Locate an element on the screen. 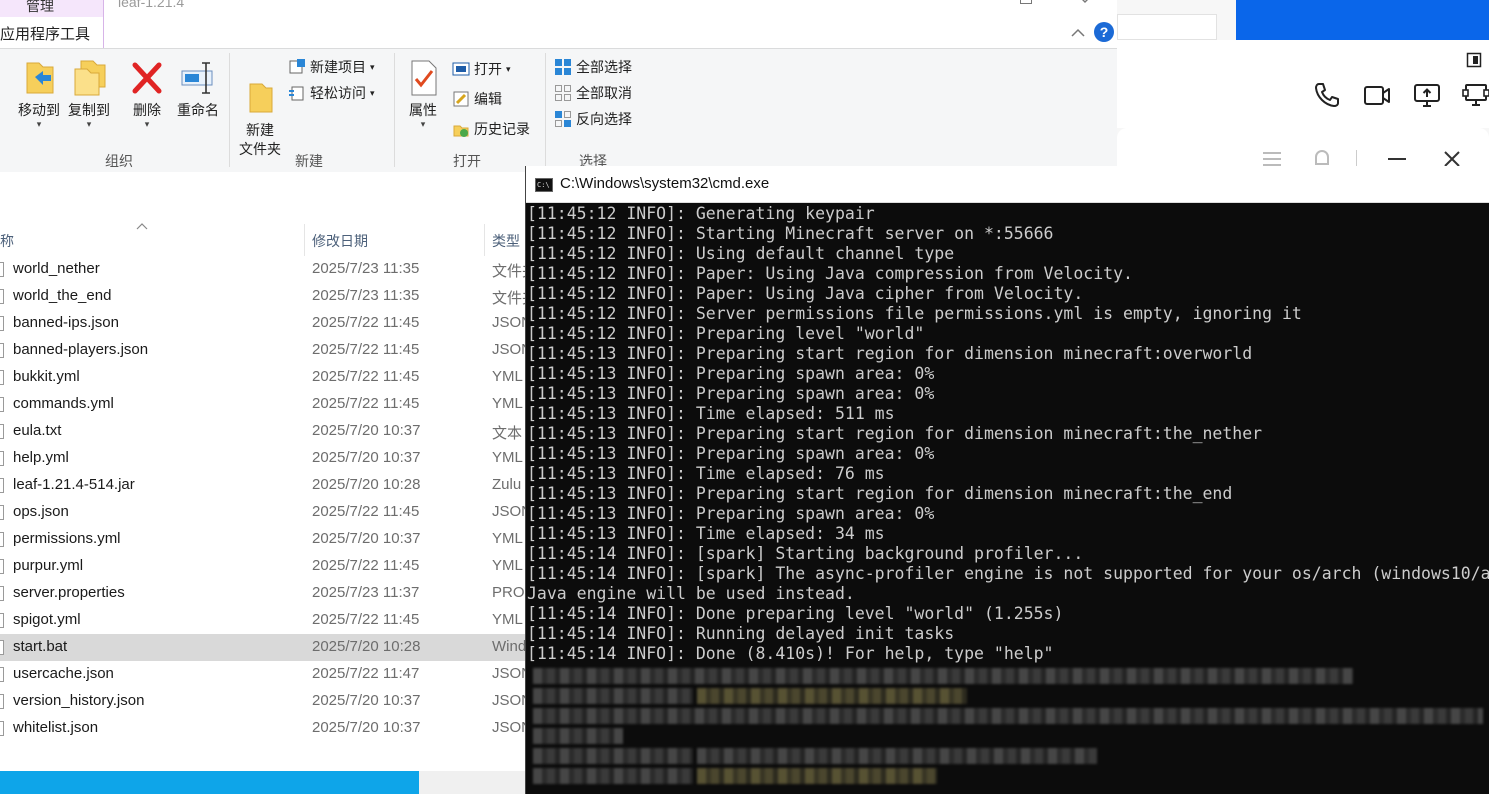 This screenshot has height=794, width=1489. file-name: bukkit.yml is located at coordinates (46, 376).